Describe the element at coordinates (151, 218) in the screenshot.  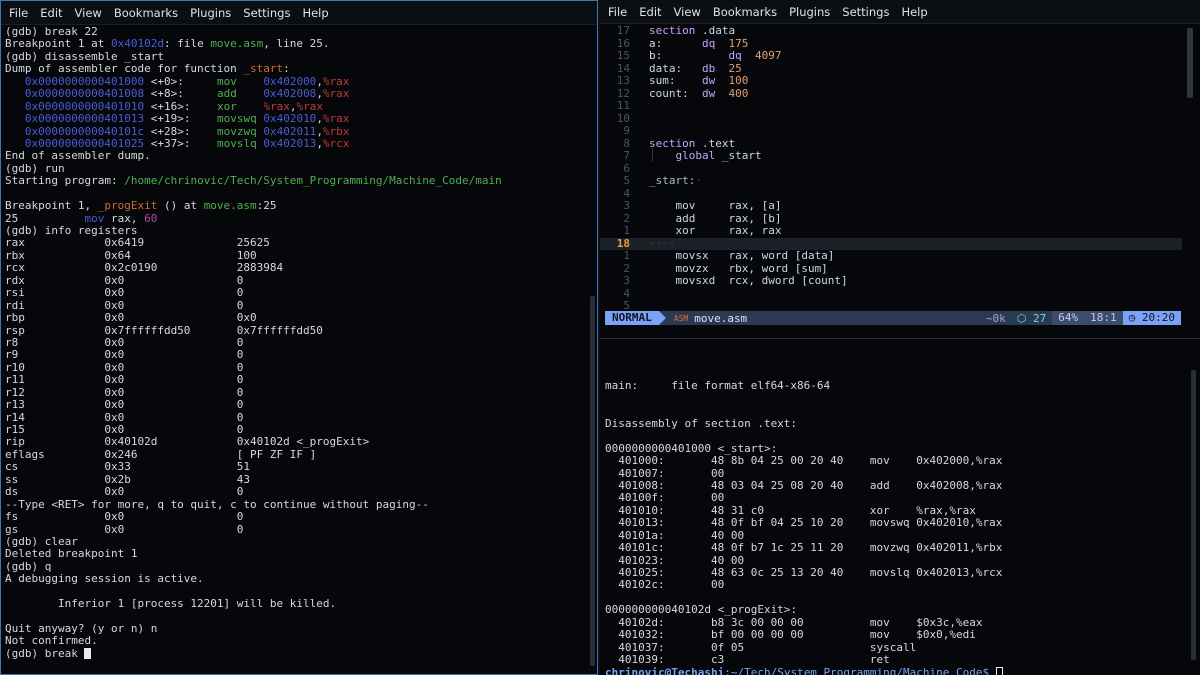
I see `terminal-text: 60` at that location.